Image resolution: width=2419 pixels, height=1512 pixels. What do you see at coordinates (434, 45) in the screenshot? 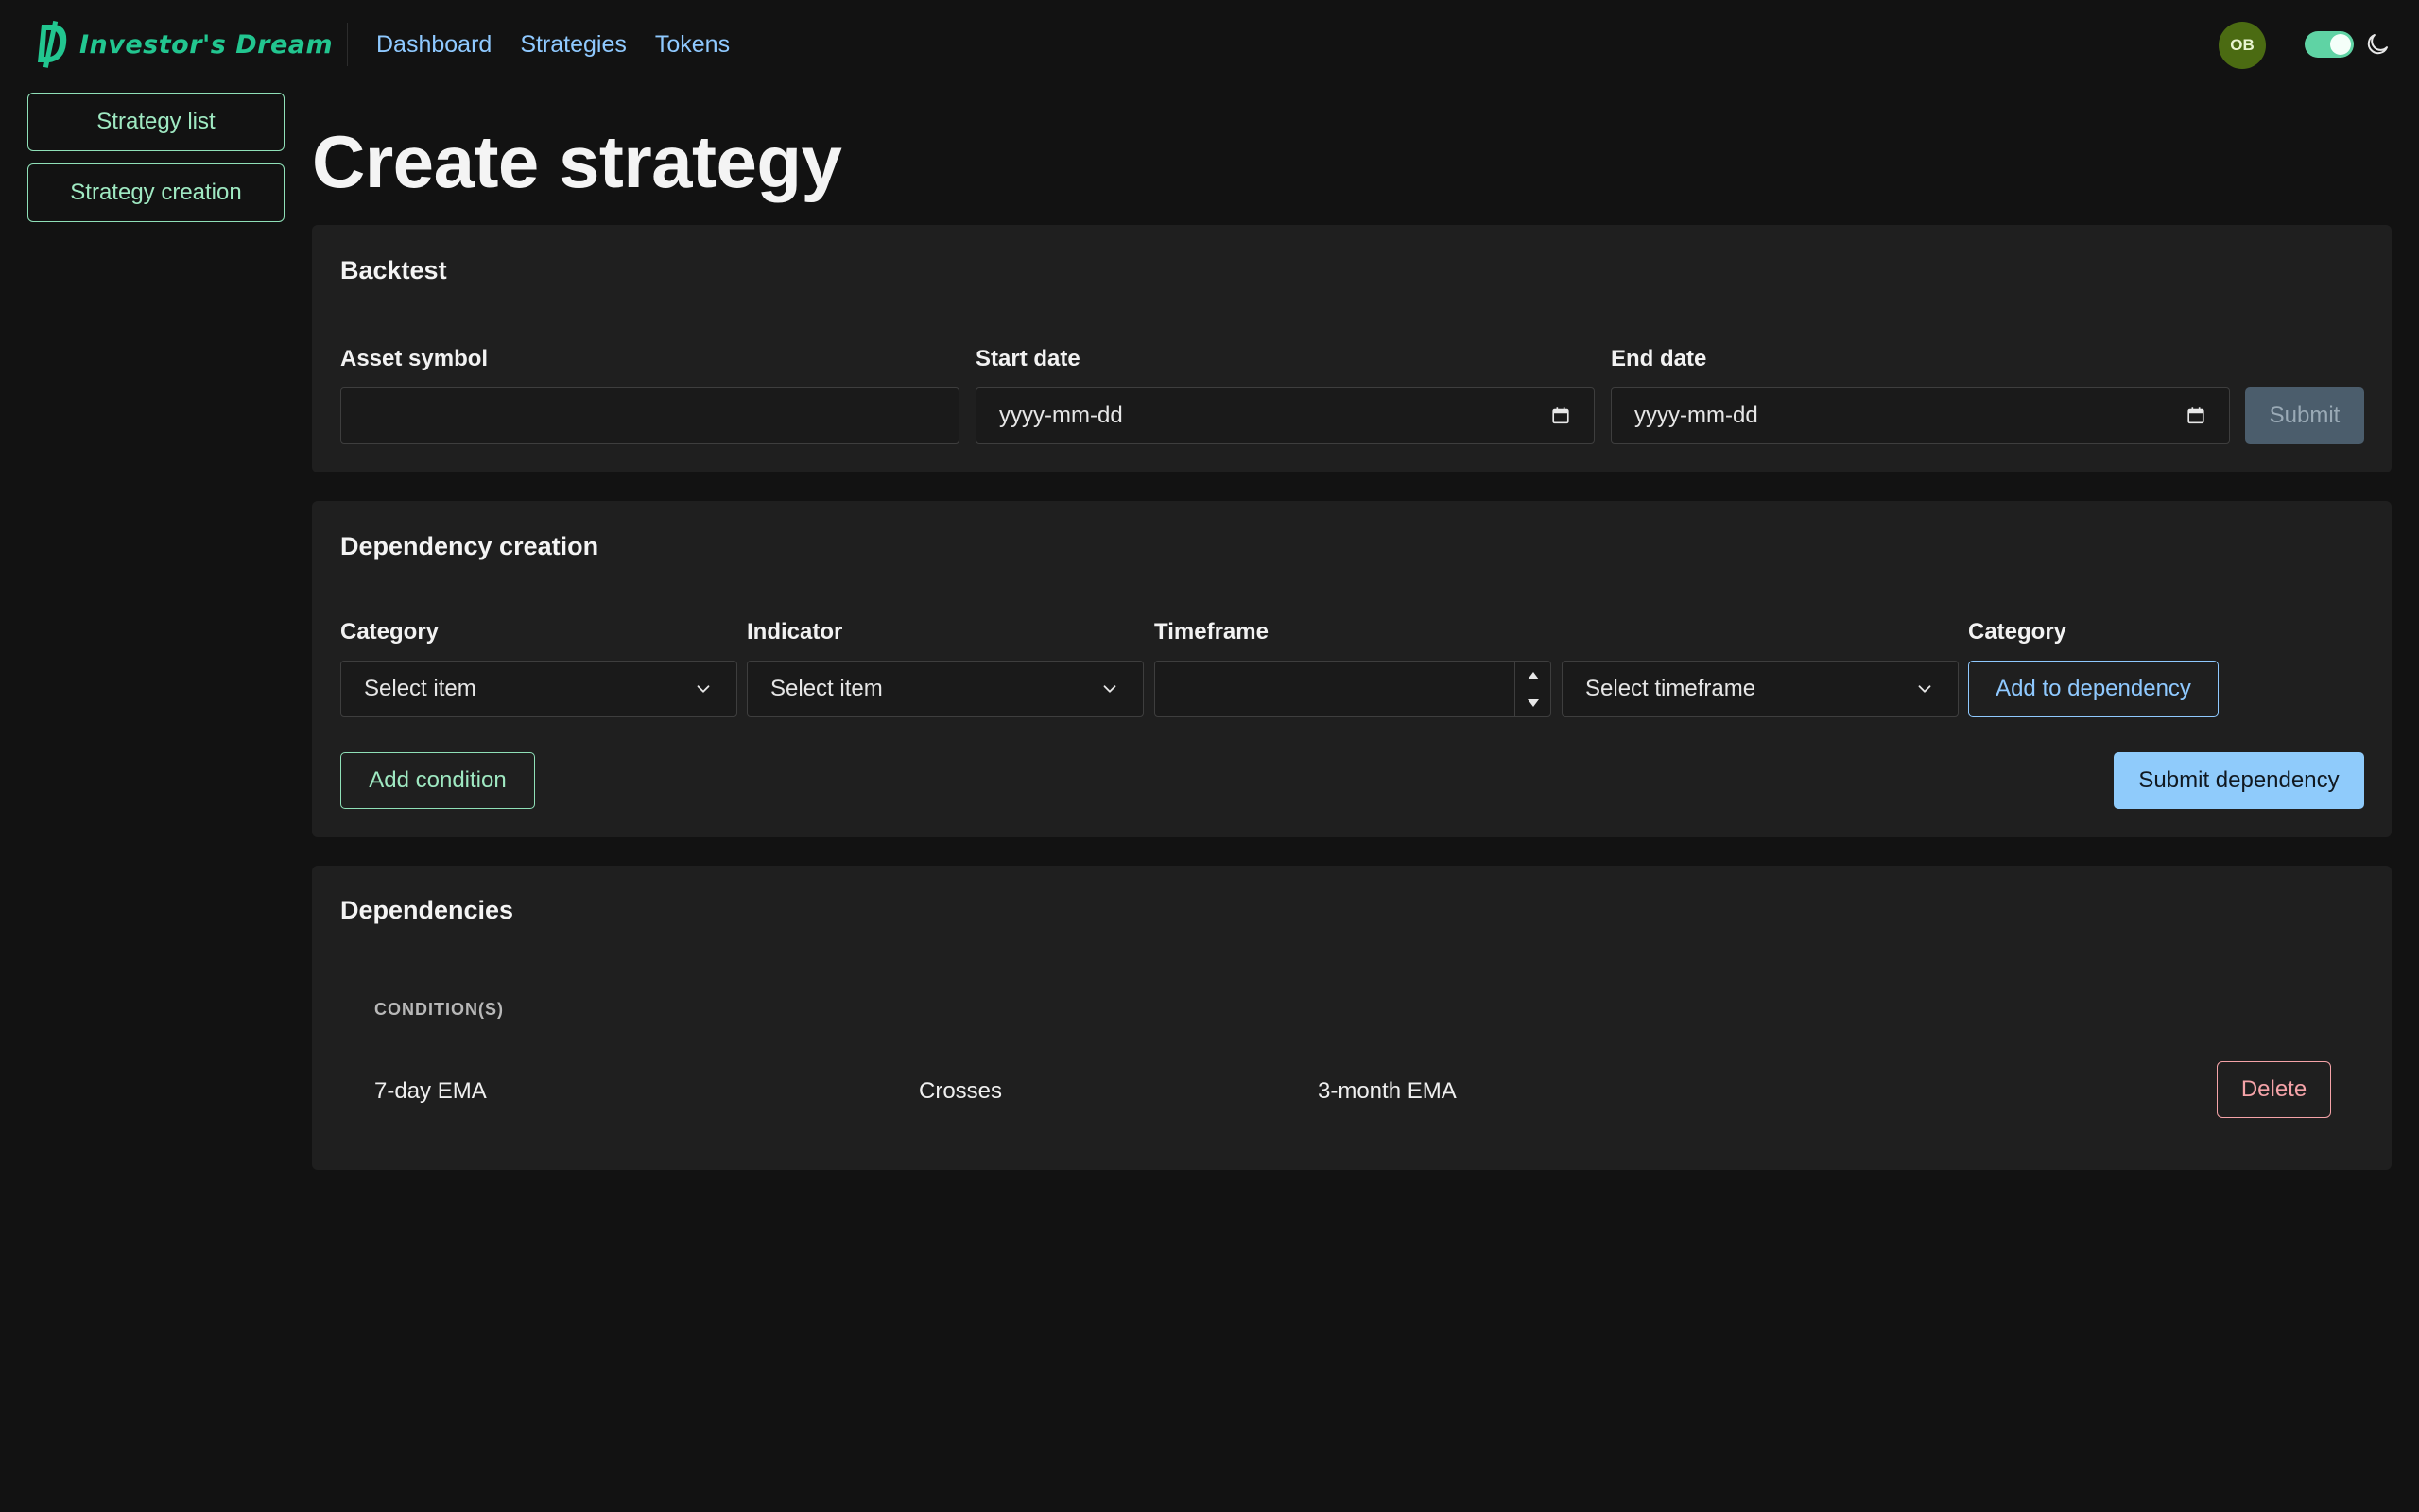
I see `nav-link-dashboard: Dashboard` at bounding box center [434, 45].